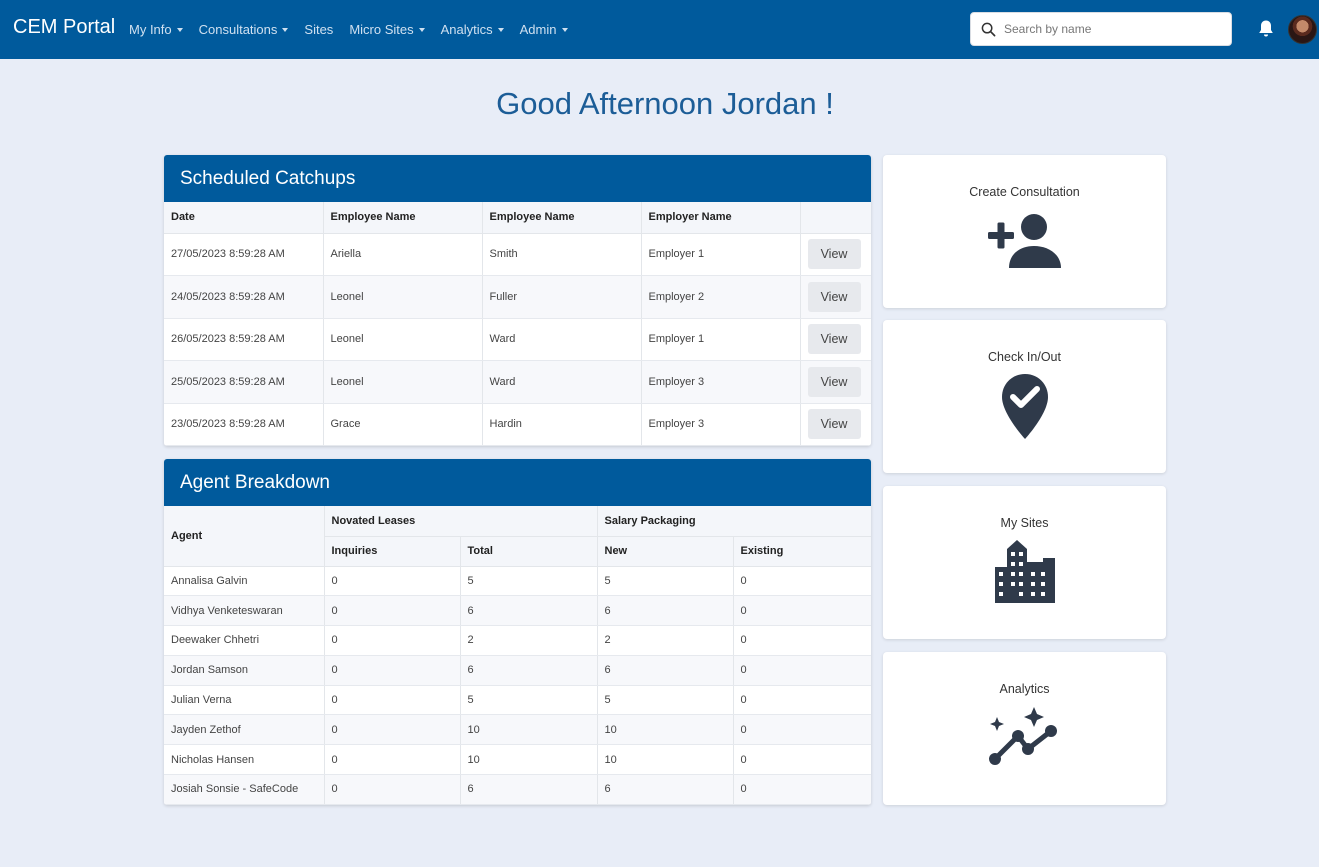 The height and width of the screenshot is (867, 1319). Describe the element at coordinates (517, 178) in the screenshot. I see `panel-title: Scheduled Catchups` at that location.